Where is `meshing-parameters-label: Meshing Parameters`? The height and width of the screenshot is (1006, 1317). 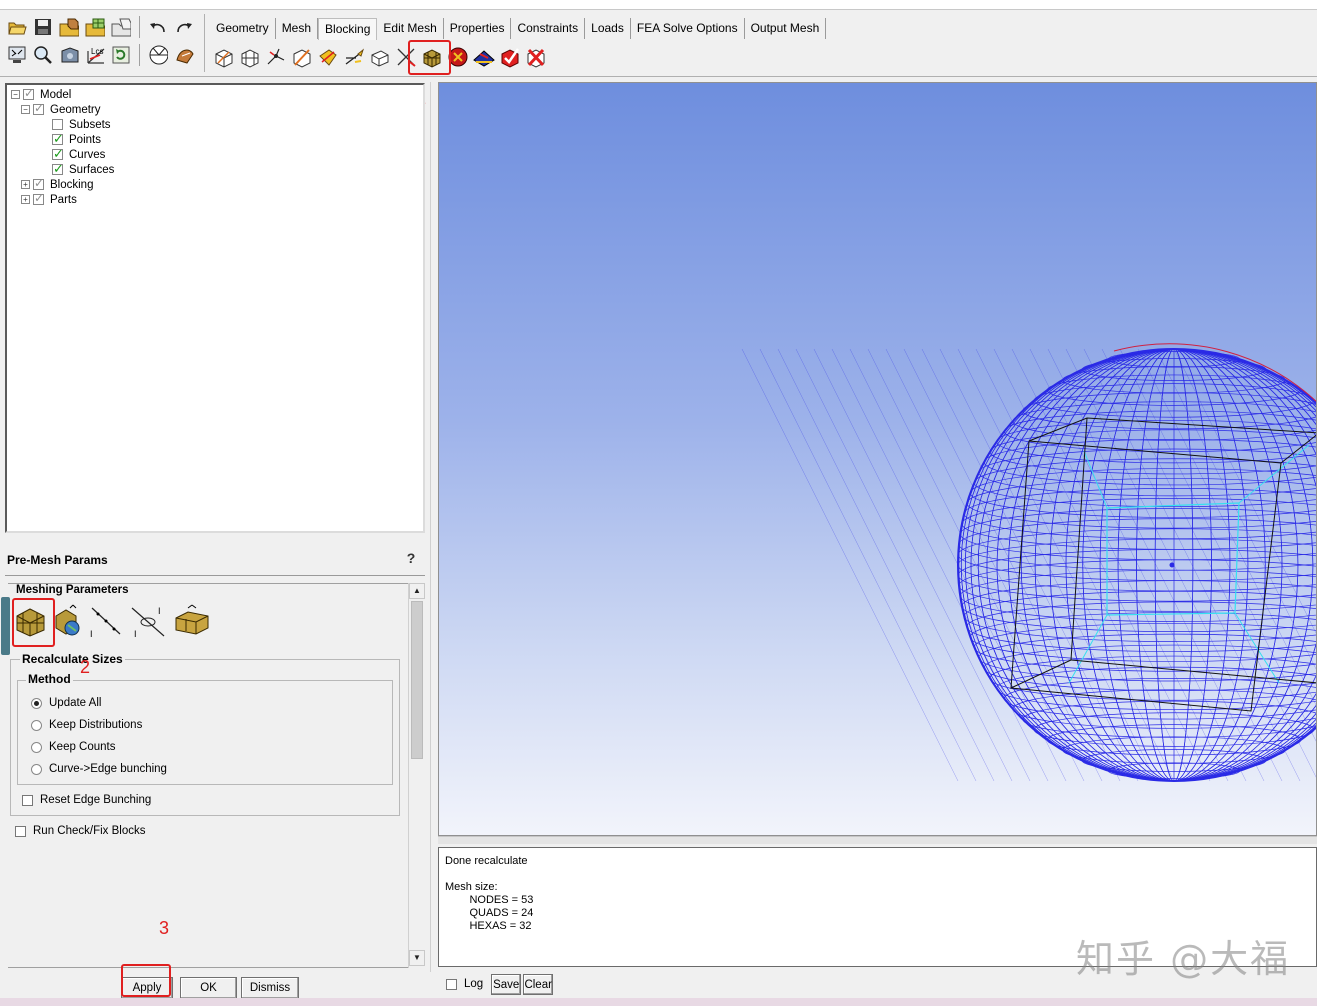
meshing-parameters-label: Meshing Parameters is located at coordinates (72, 590).